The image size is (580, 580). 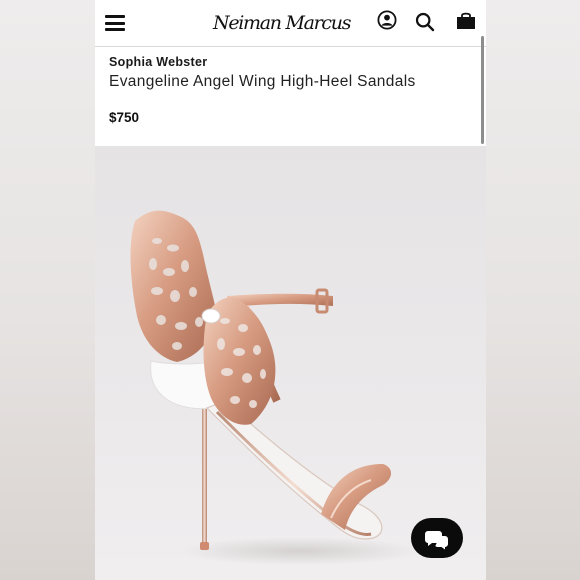 What do you see at coordinates (158, 62) in the screenshot?
I see `product-brand: Sophia Webster` at bounding box center [158, 62].